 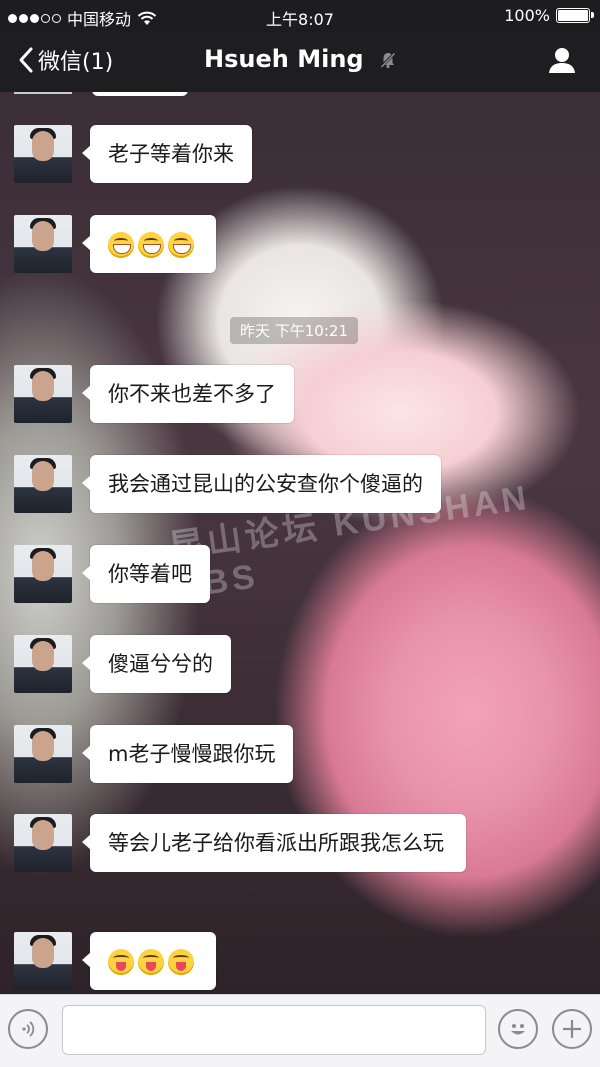 I want to click on message-row: 我会通过昆山的公安查你个傻逼的, so click(x=227, y=484).